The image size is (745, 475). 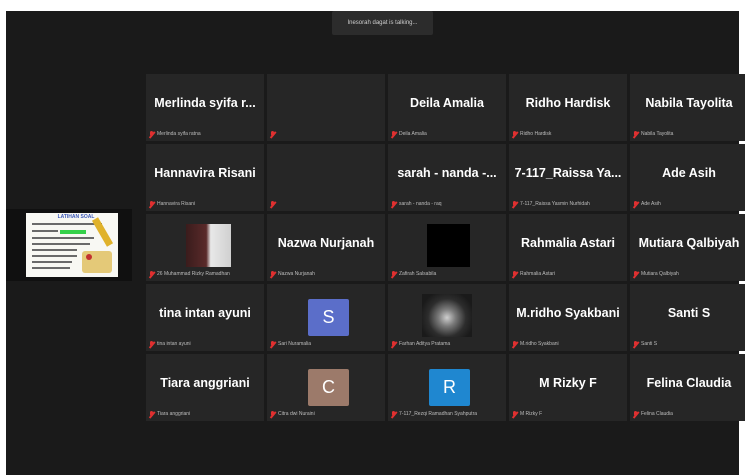 I want to click on slide-illustration-dot, so click(x=89, y=257).